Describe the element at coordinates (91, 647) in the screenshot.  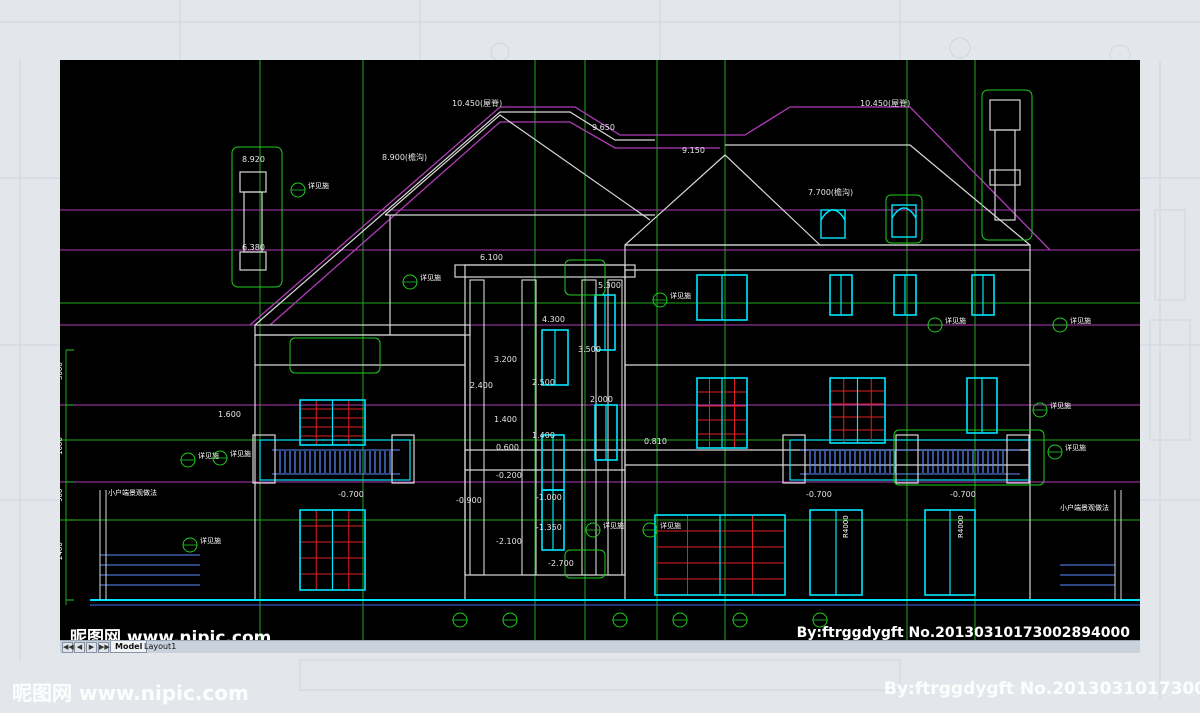
I see `next-tab-icon: ▶` at that location.